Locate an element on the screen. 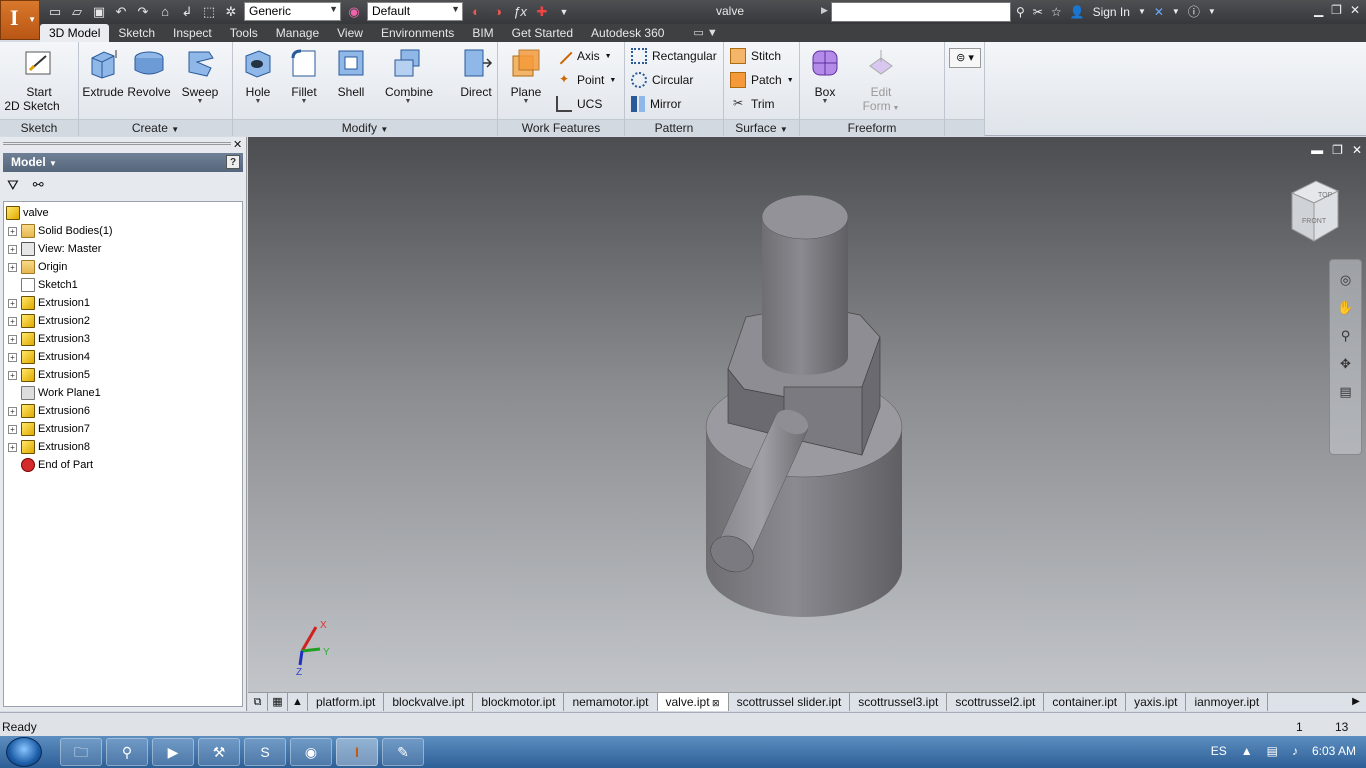  tab-get-started: Get Started is located at coordinates (542, 33).